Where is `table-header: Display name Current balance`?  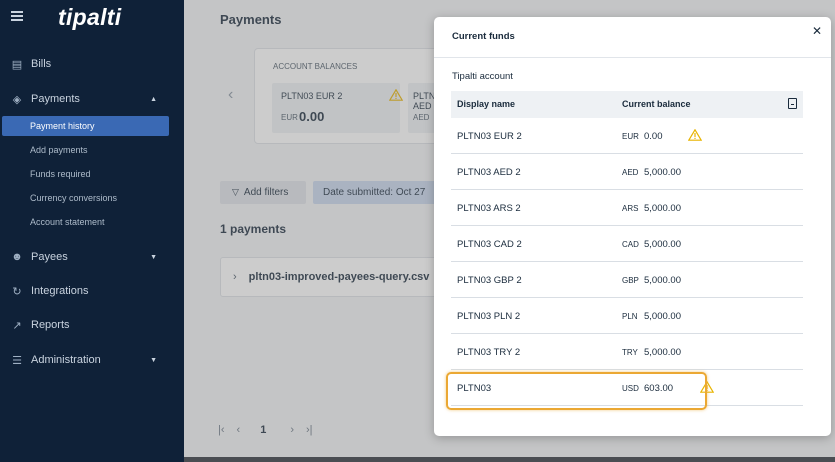
table-header: Display name Current balance is located at coordinates (627, 104).